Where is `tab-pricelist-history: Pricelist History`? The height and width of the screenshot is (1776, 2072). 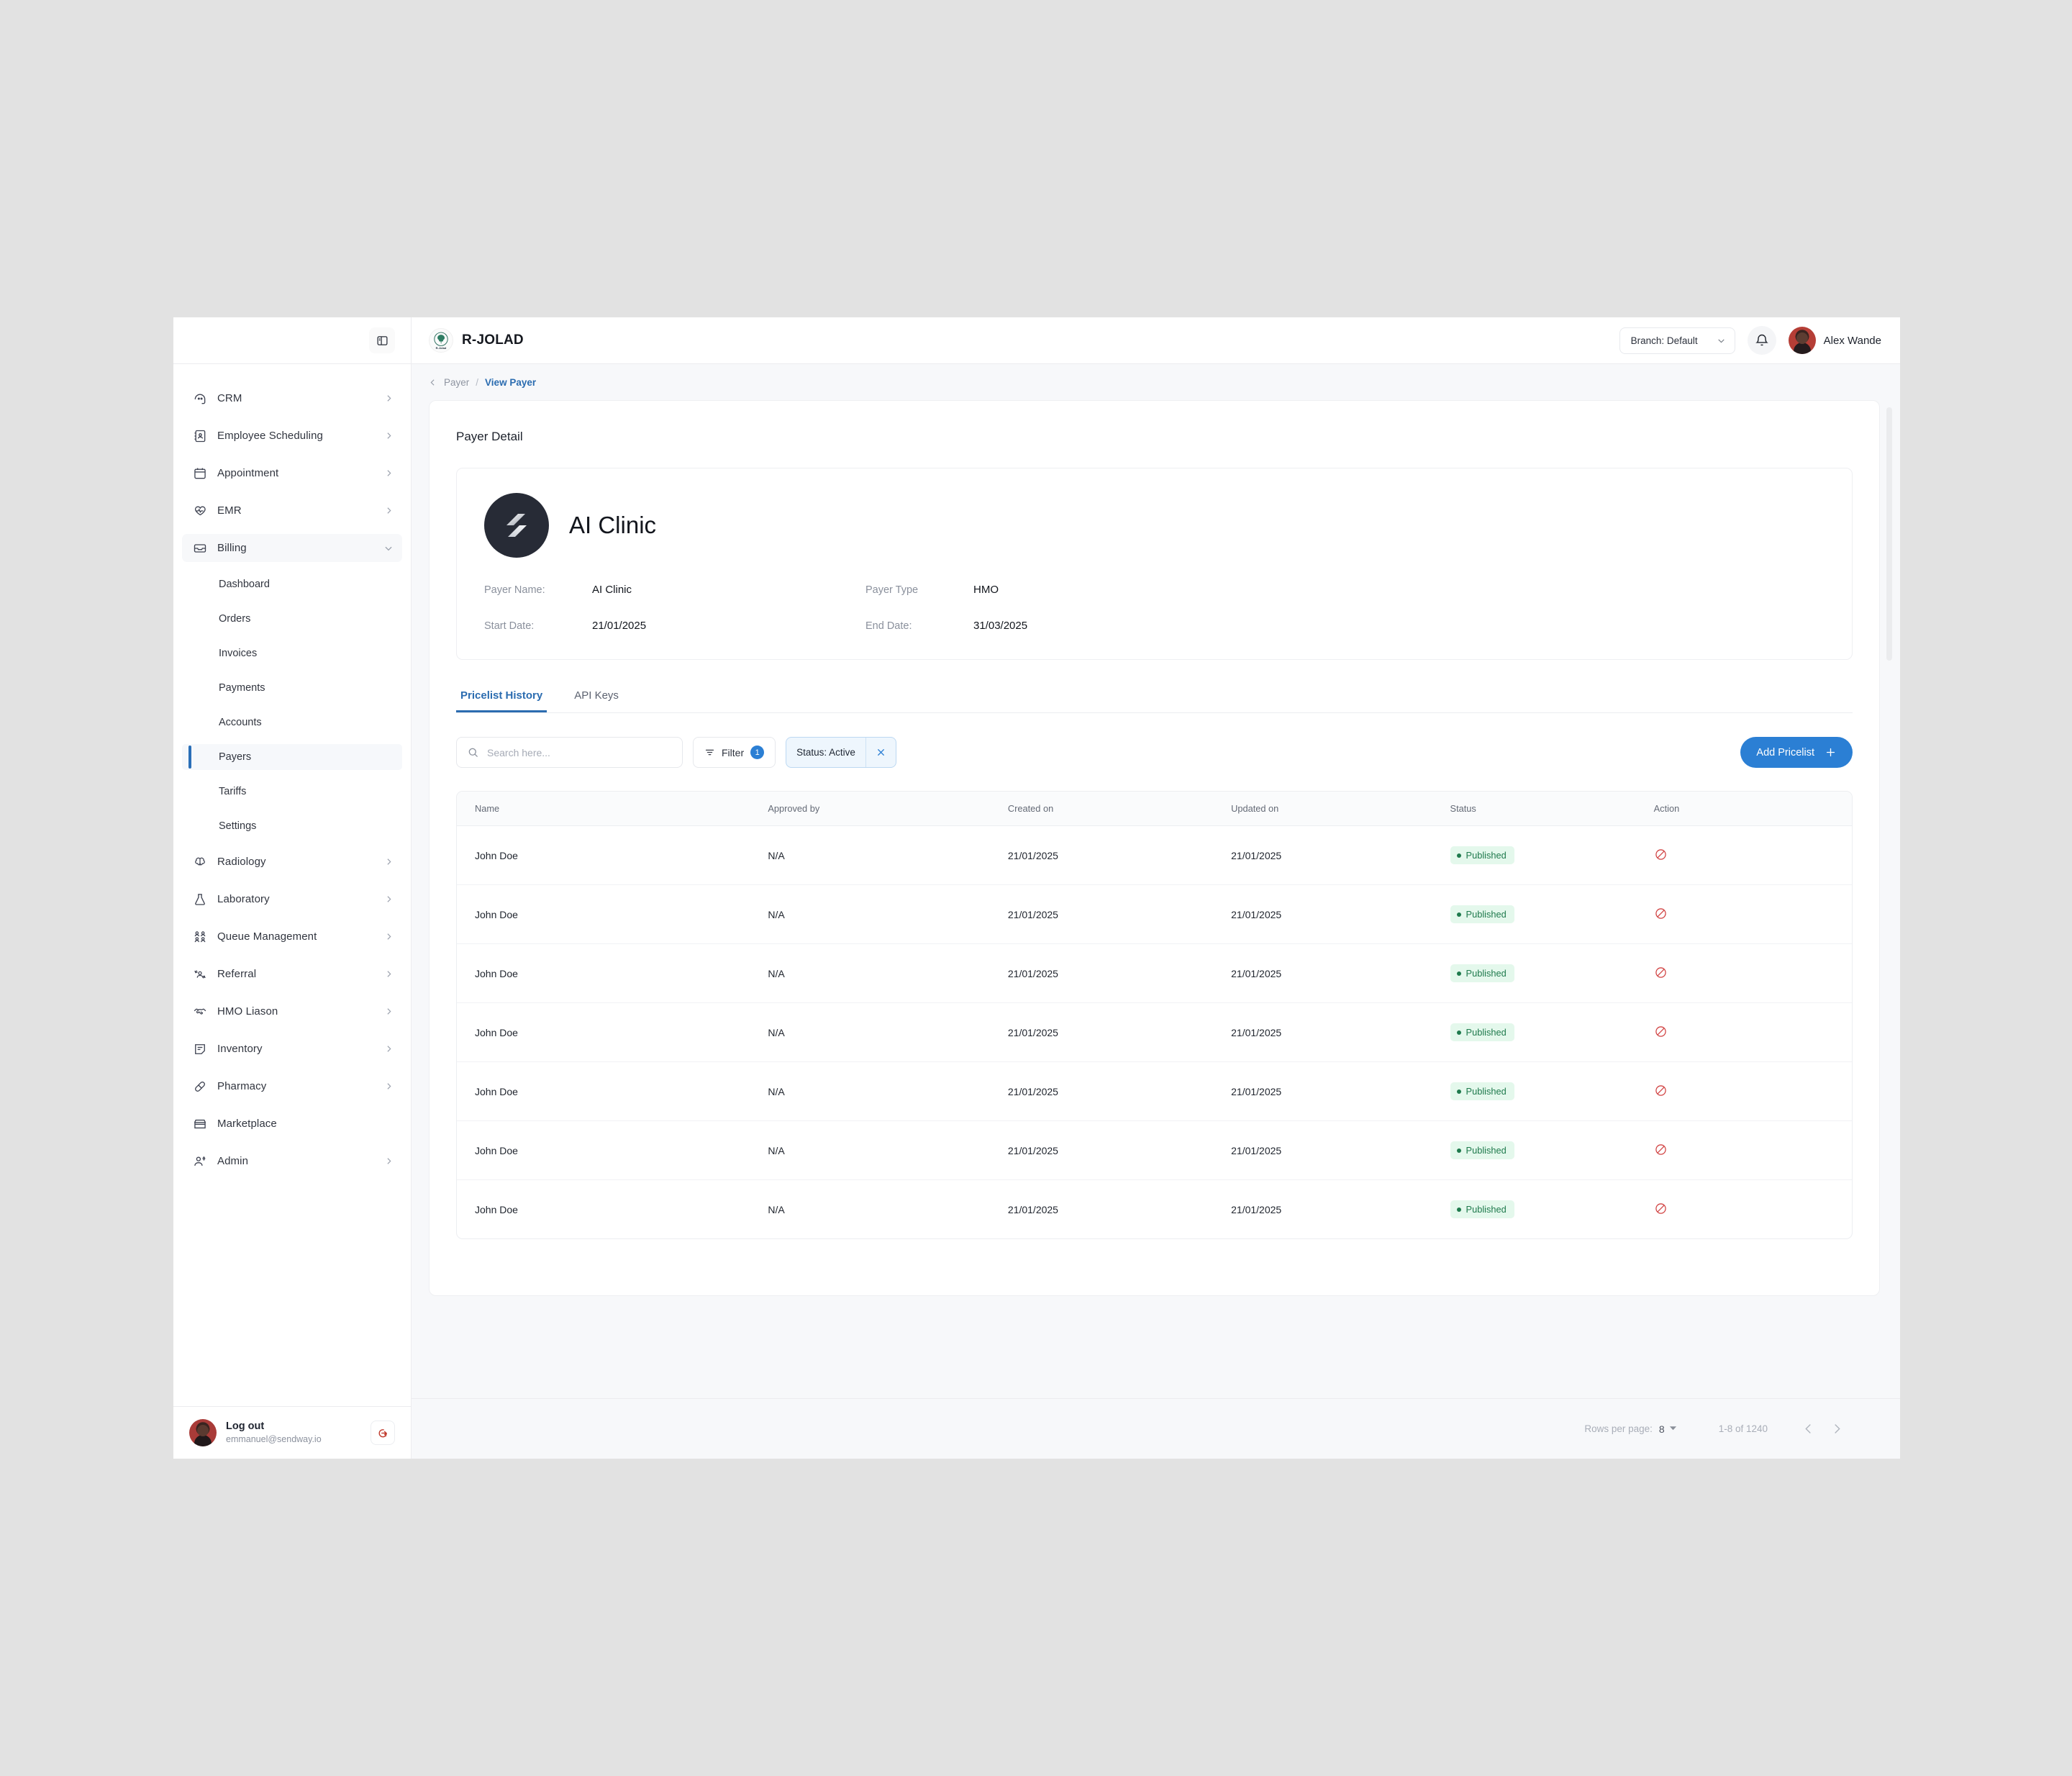 tab-pricelist-history: Pricelist History is located at coordinates (502, 700).